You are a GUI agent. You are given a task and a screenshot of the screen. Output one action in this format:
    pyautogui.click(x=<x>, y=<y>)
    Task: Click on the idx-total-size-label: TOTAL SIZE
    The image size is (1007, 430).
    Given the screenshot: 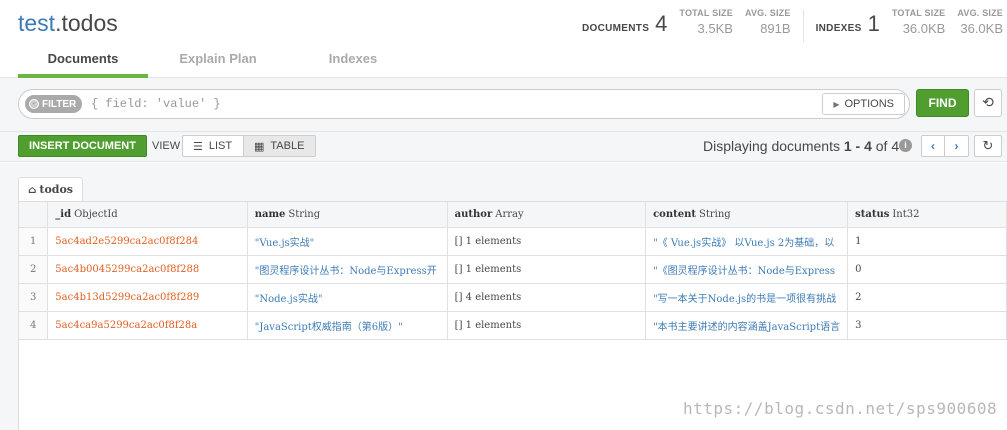 What is the action you would take?
    pyautogui.click(x=918, y=13)
    